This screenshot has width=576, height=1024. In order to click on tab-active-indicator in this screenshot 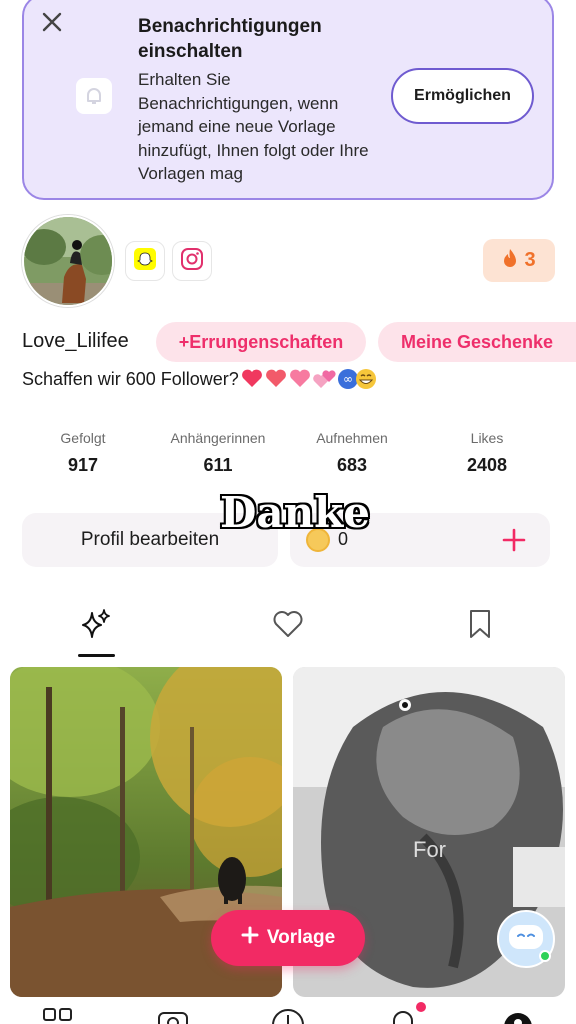, I will do `click(96, 655)`.